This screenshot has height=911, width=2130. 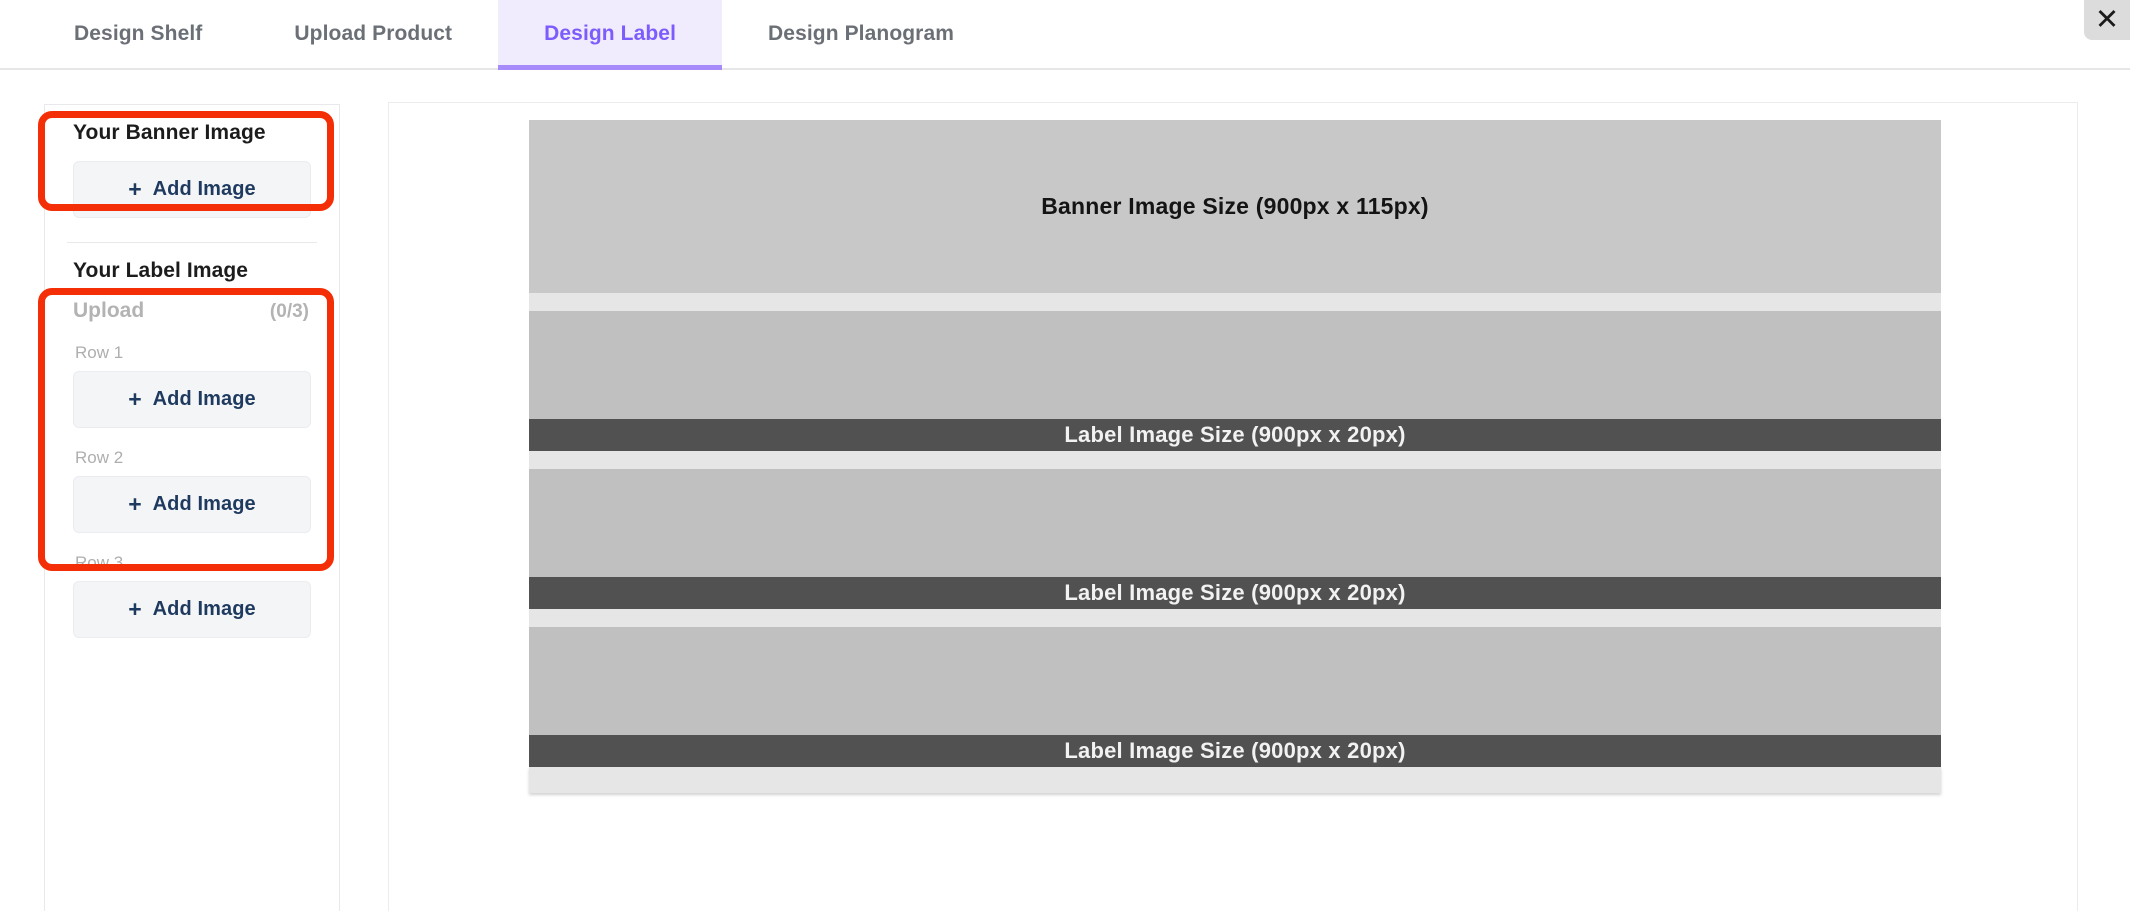 I want to click on close-button: ✕, so click(x=2107, y=20).